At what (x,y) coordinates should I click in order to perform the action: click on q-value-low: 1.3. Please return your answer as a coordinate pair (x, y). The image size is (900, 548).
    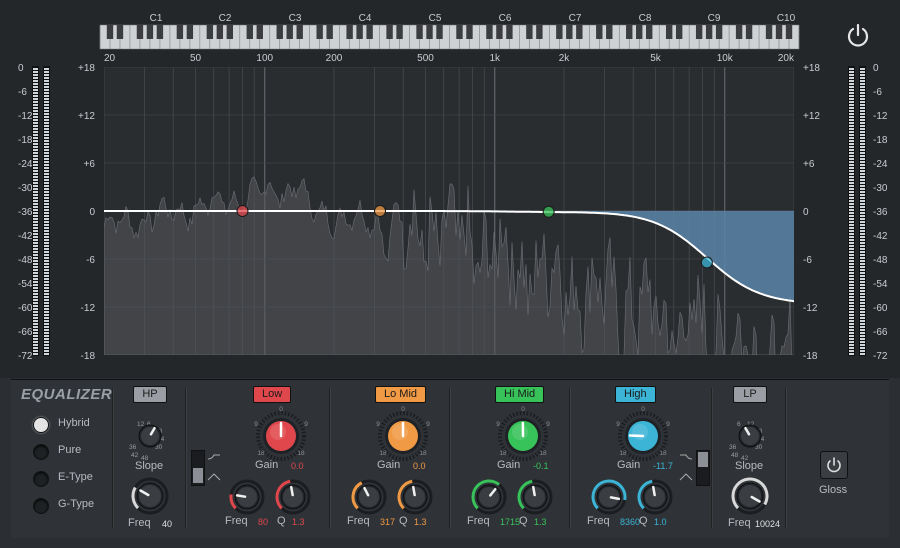
    Looking at the image, I should click on (298, 522).